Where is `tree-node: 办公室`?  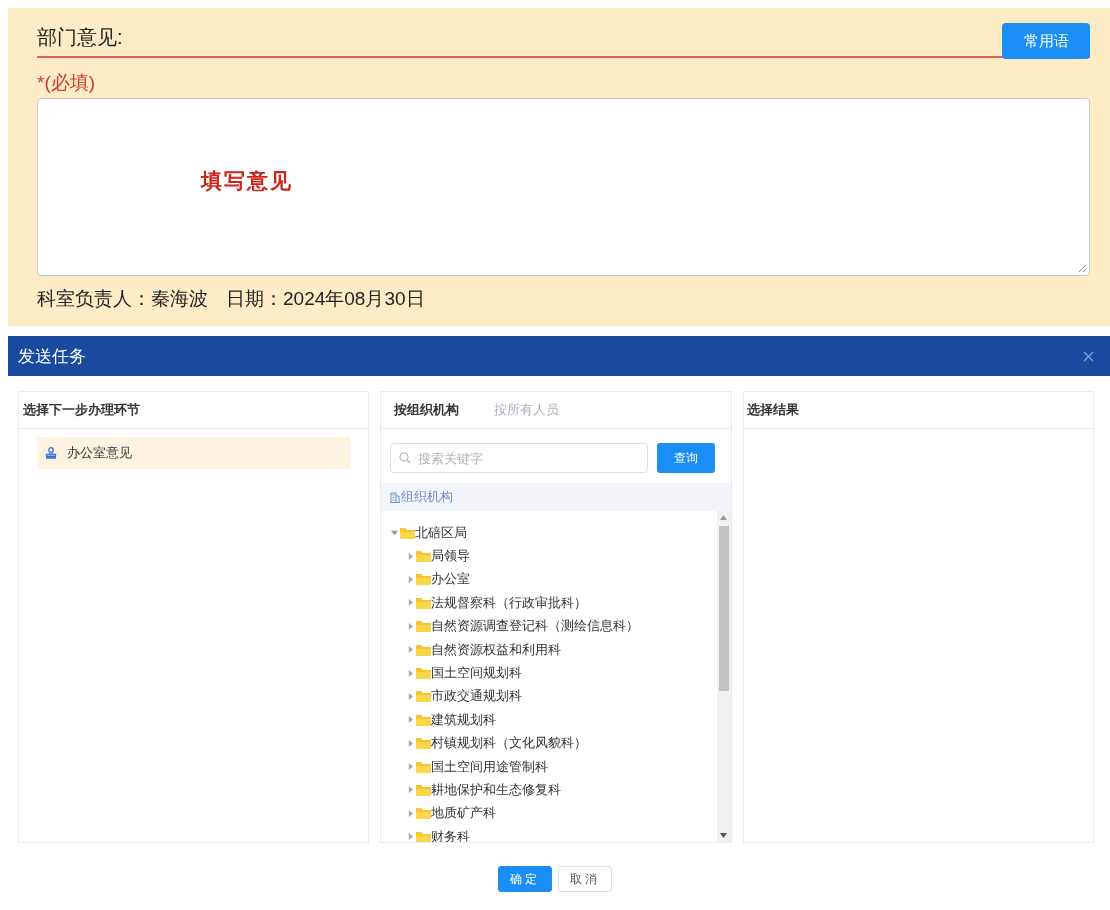 tree-node: 办公室 is located at coordinates (549, 579).